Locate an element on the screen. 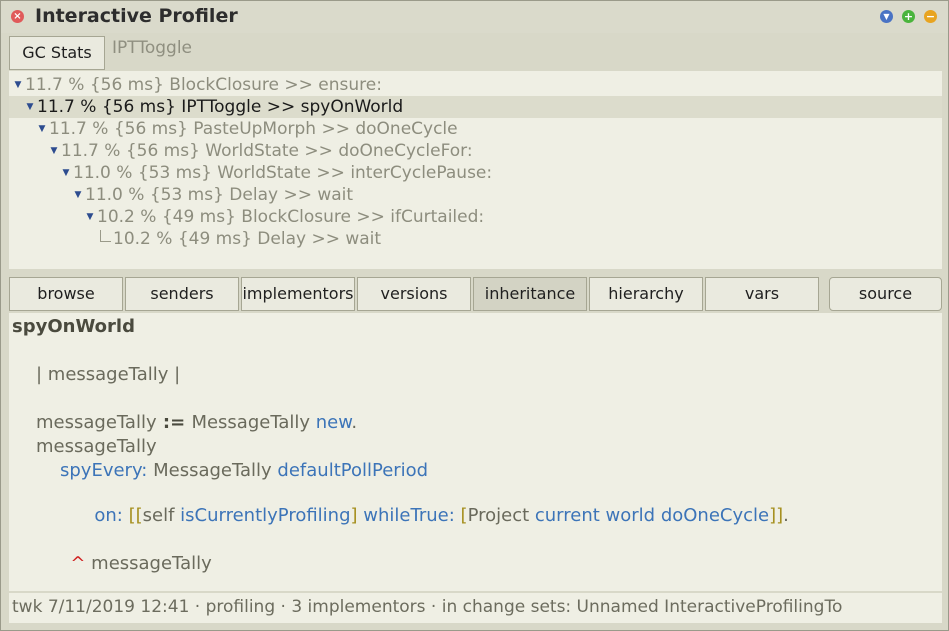  source-button: source is located at coordinates (885, 294).